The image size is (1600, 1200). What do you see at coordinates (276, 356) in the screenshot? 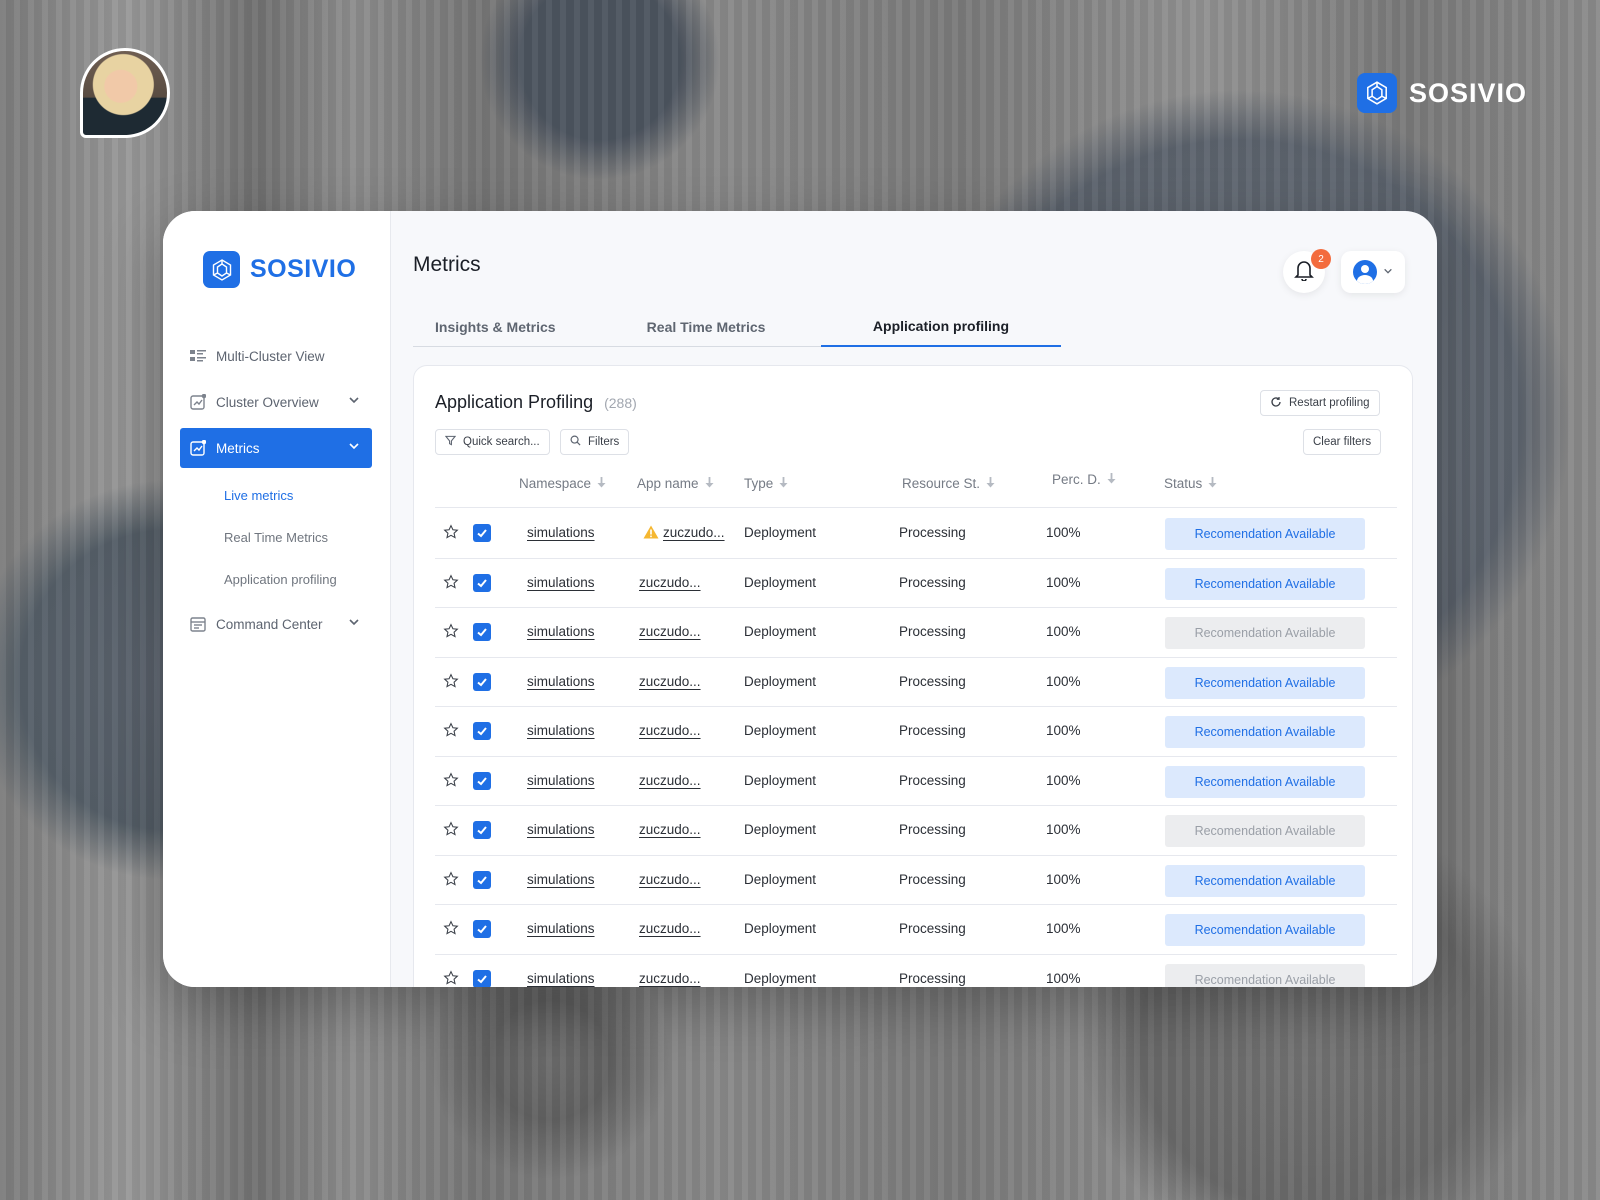
I see `sidebar-item-multi-cluster-view: Multi-Cluster View` at bounding box center [276, 356].